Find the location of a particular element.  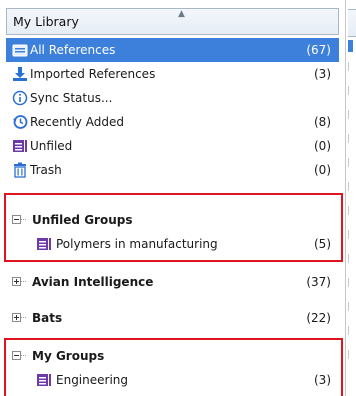

row-label: All References is located at coordinates (73, 50).